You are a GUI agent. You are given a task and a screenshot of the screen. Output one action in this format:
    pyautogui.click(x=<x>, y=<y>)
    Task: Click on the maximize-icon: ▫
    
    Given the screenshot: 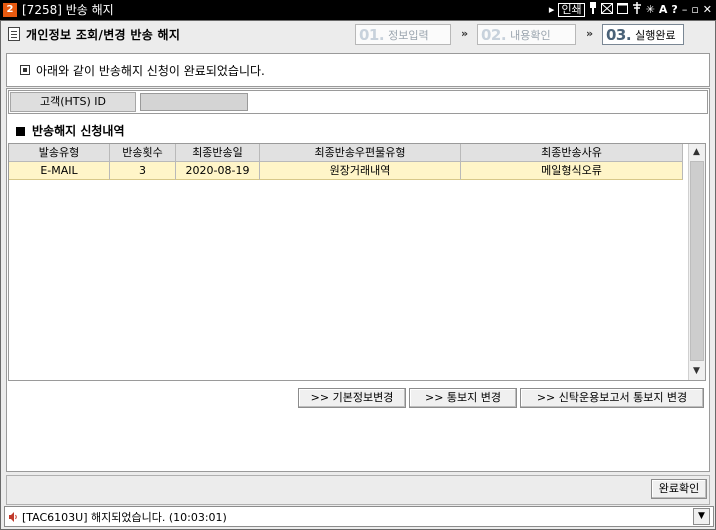 What is the action you would take?
    pyautogui.click(x=694, y=10)
    